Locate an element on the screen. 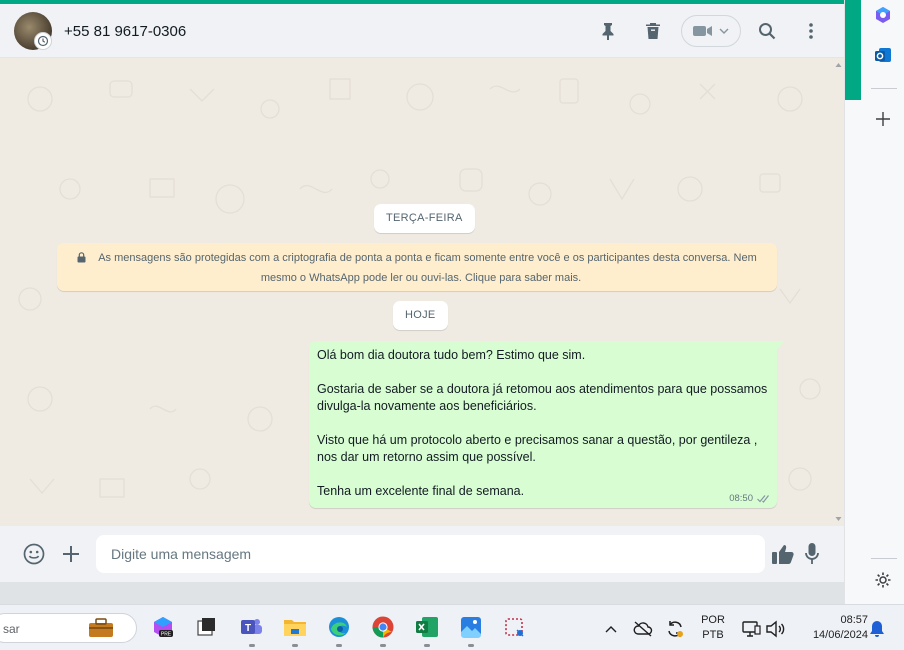 The image size is (904, 650). emoji-icon is located at coordinates (34, 554).